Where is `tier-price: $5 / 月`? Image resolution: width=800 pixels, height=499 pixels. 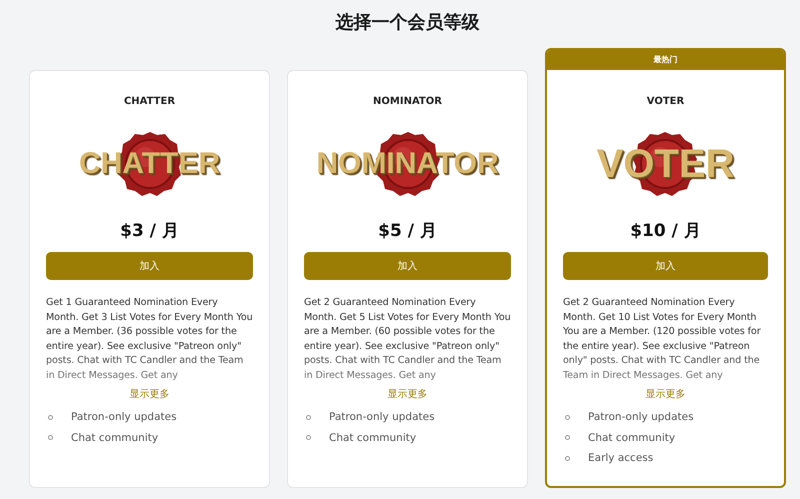
tier-price: $5 / 月 is located at coordinates (407, 231).